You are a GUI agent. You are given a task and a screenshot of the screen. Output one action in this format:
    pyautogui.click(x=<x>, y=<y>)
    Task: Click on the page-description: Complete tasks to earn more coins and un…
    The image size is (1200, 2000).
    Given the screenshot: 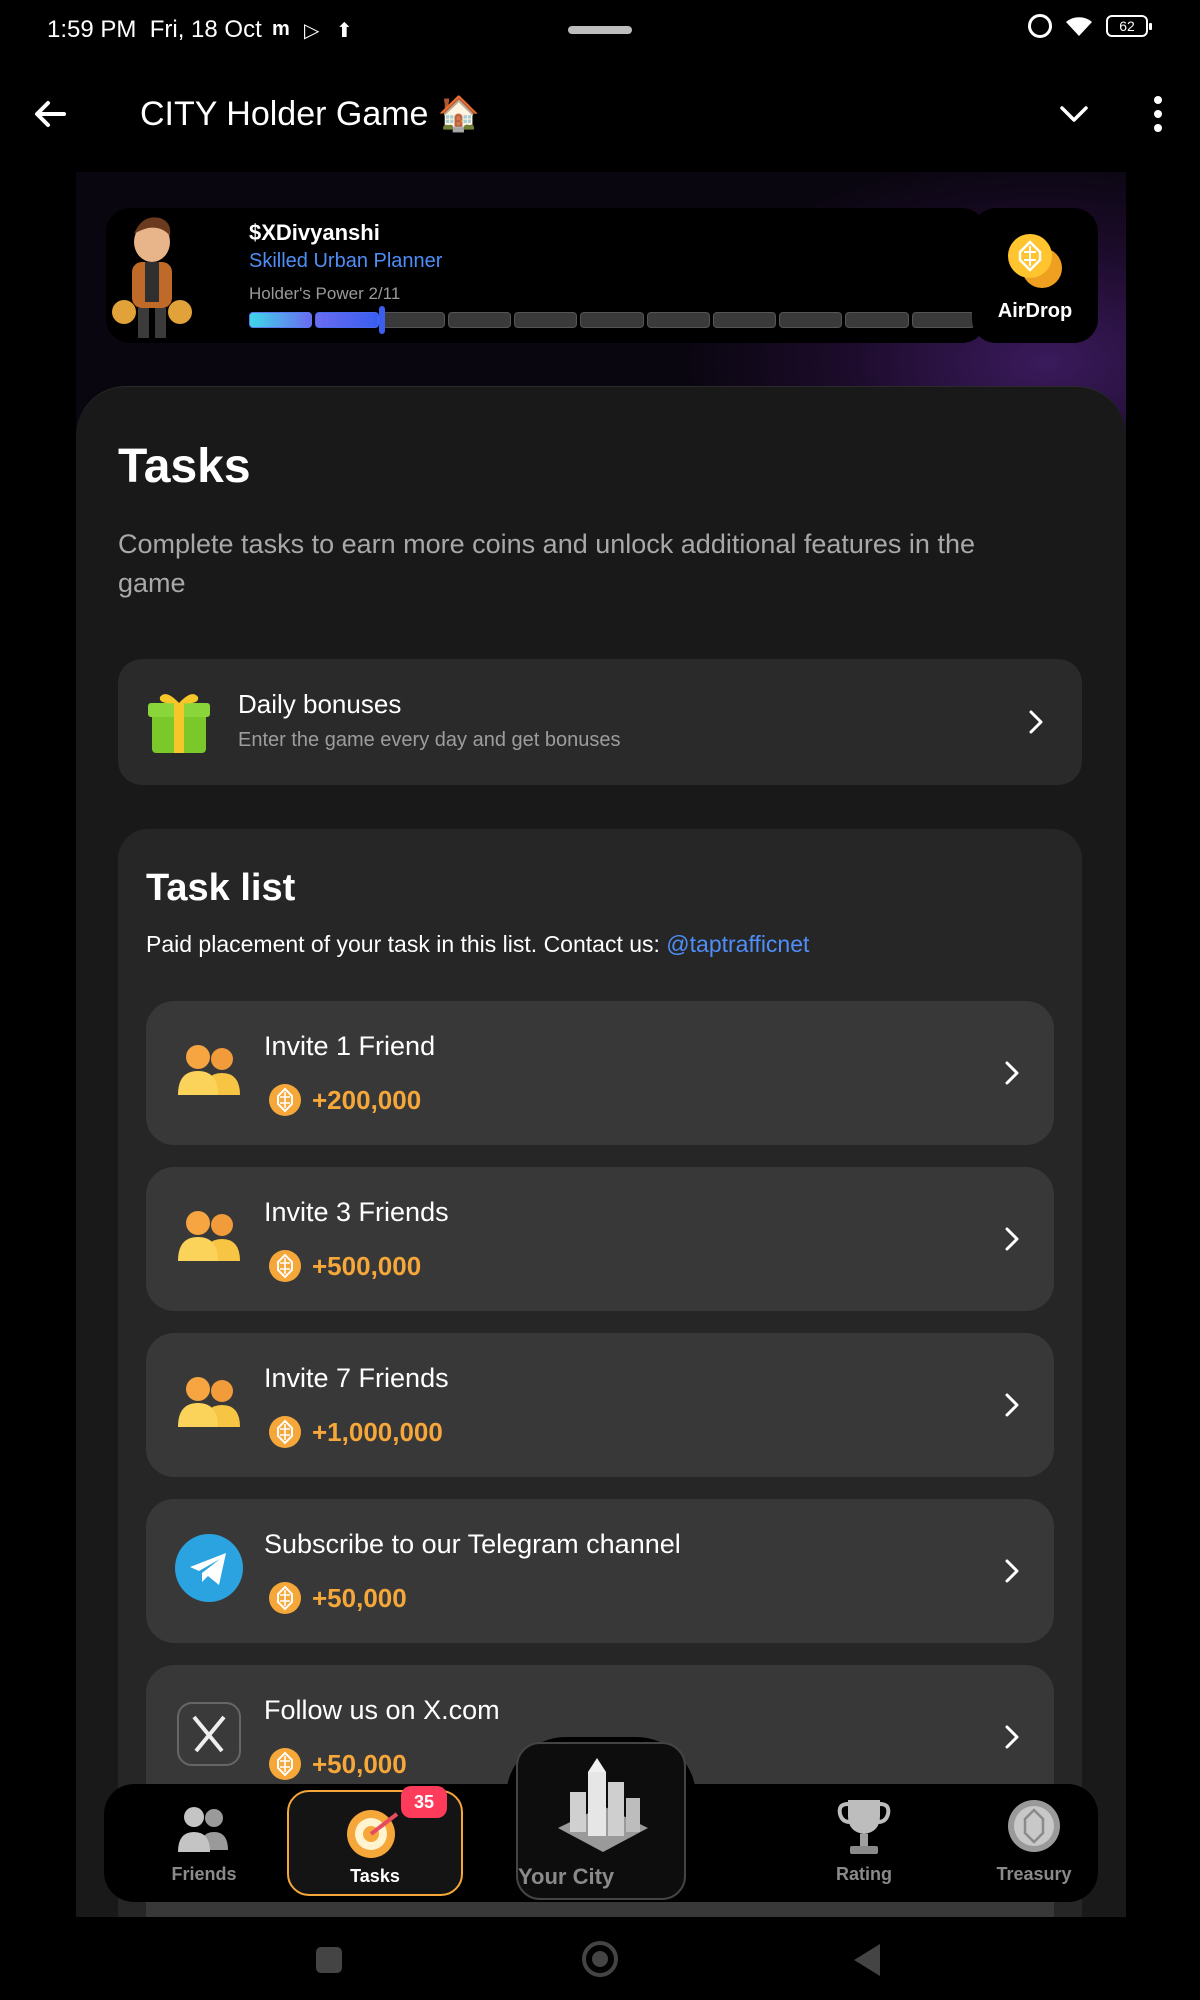 What is the action you would take?
    pyautogui.click(x=546, y=563)
    